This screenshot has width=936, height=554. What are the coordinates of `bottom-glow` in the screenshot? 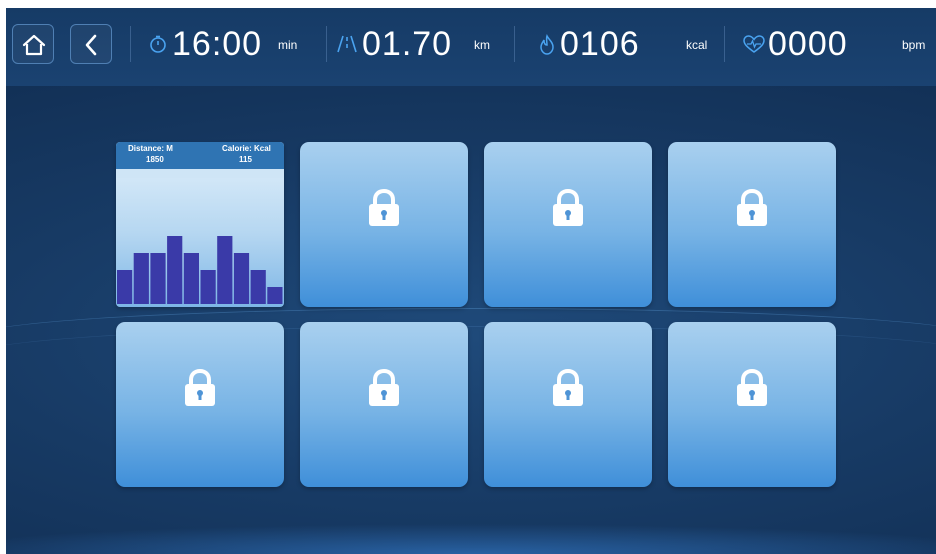 It's located at (471, 539).